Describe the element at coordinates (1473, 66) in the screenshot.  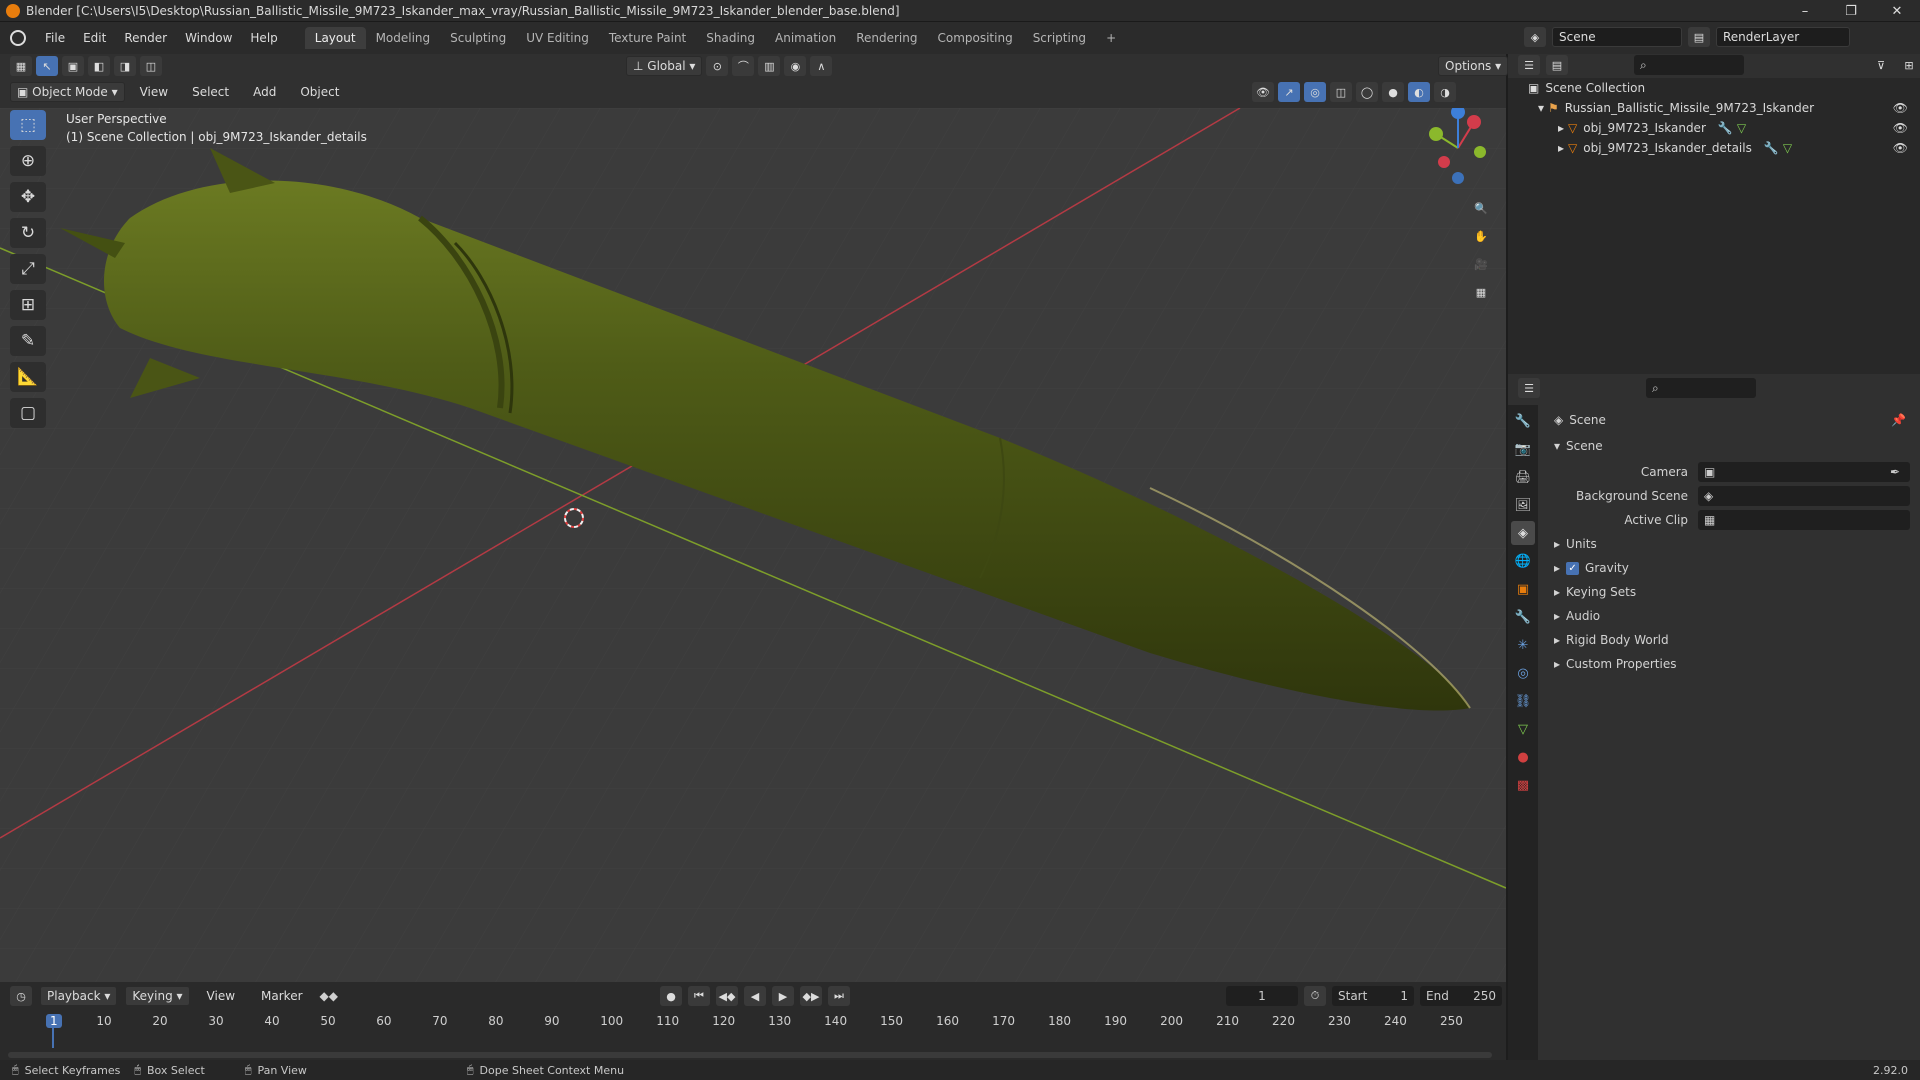
I see `options-dropdown: Options ▾` at that location.